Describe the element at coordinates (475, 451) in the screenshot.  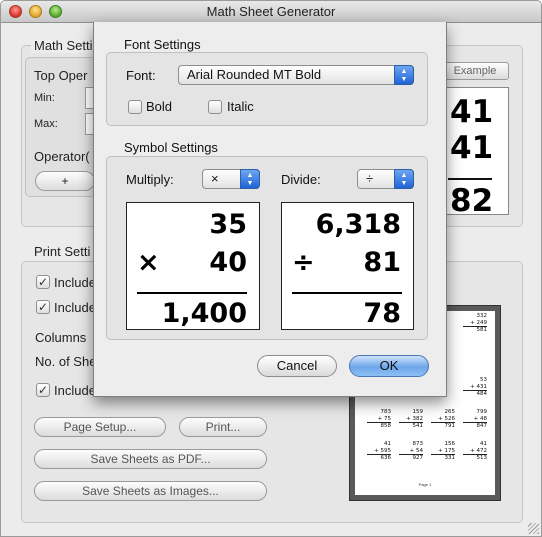
I see `sheet-problem: 41 + 472 513` at that location.